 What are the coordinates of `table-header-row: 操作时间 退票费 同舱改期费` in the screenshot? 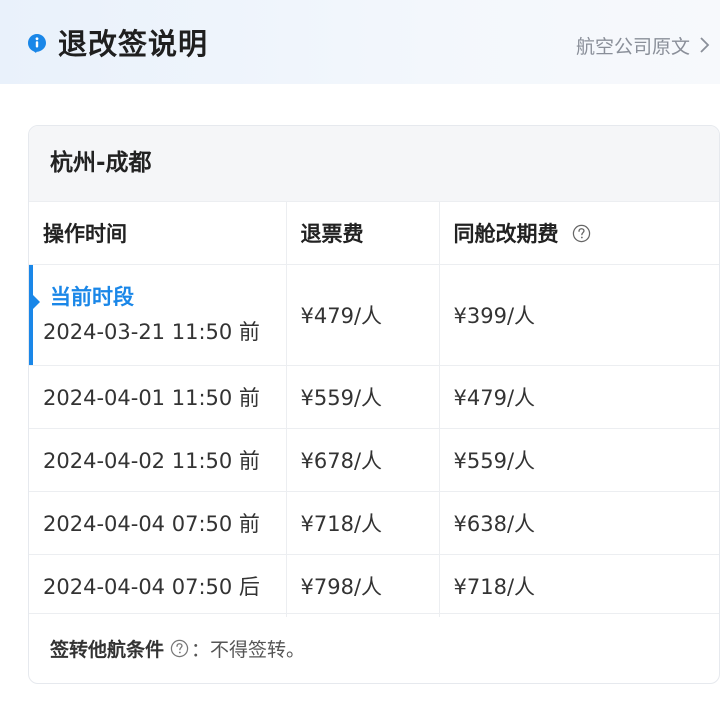 It's located at (374, 233).